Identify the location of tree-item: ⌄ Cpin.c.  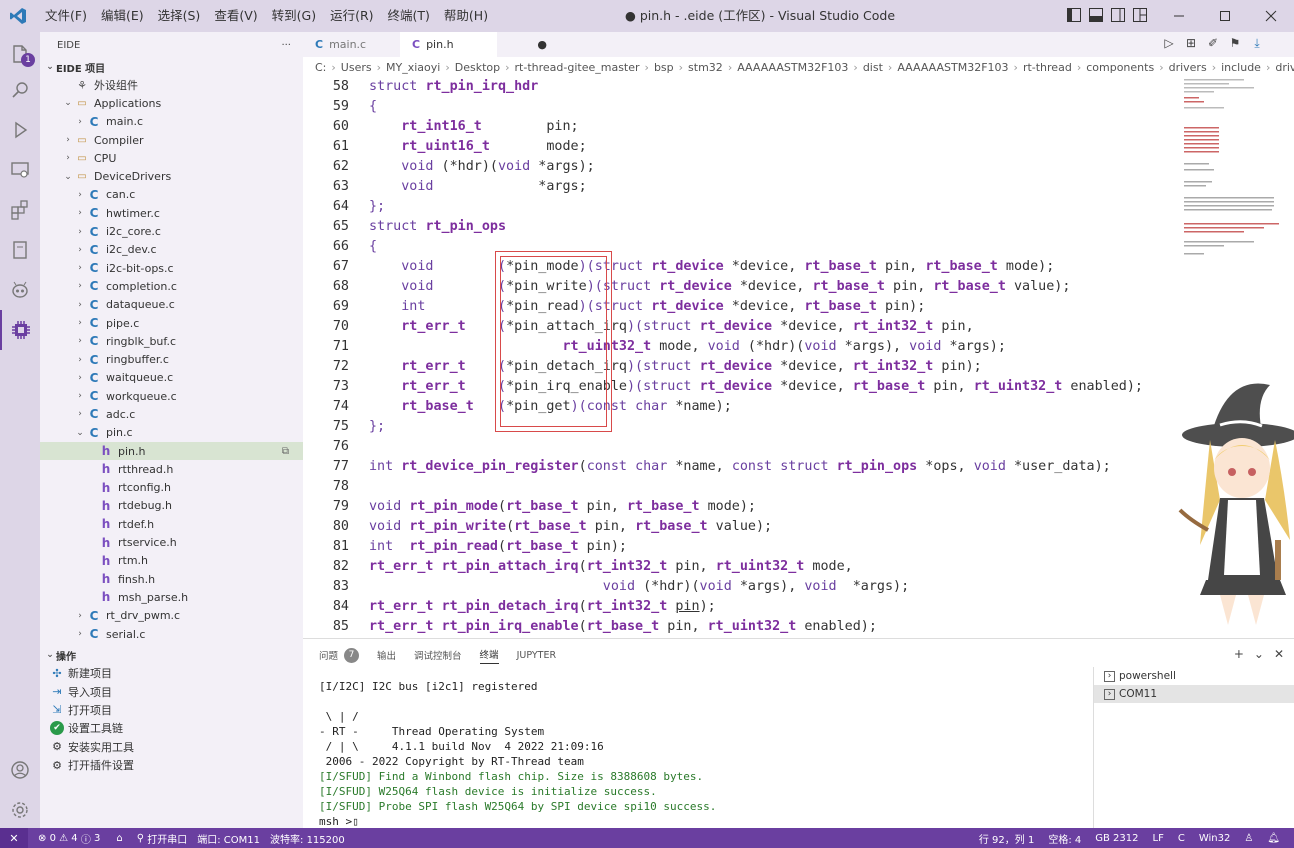
(171, 433).